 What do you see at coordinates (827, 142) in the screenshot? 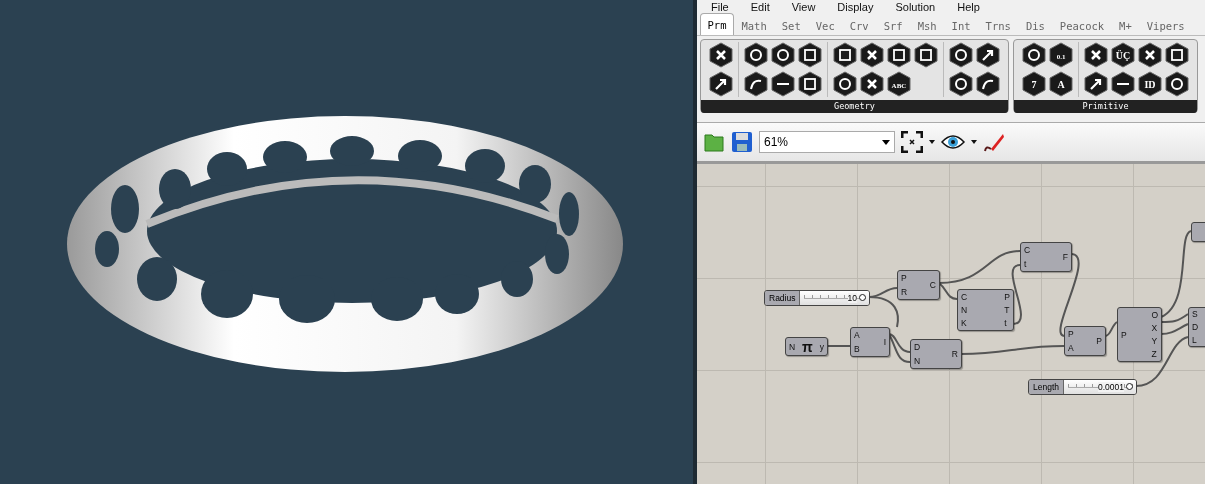
I see `zoom-dropdown: 61%` at bounding box center [827, 142].